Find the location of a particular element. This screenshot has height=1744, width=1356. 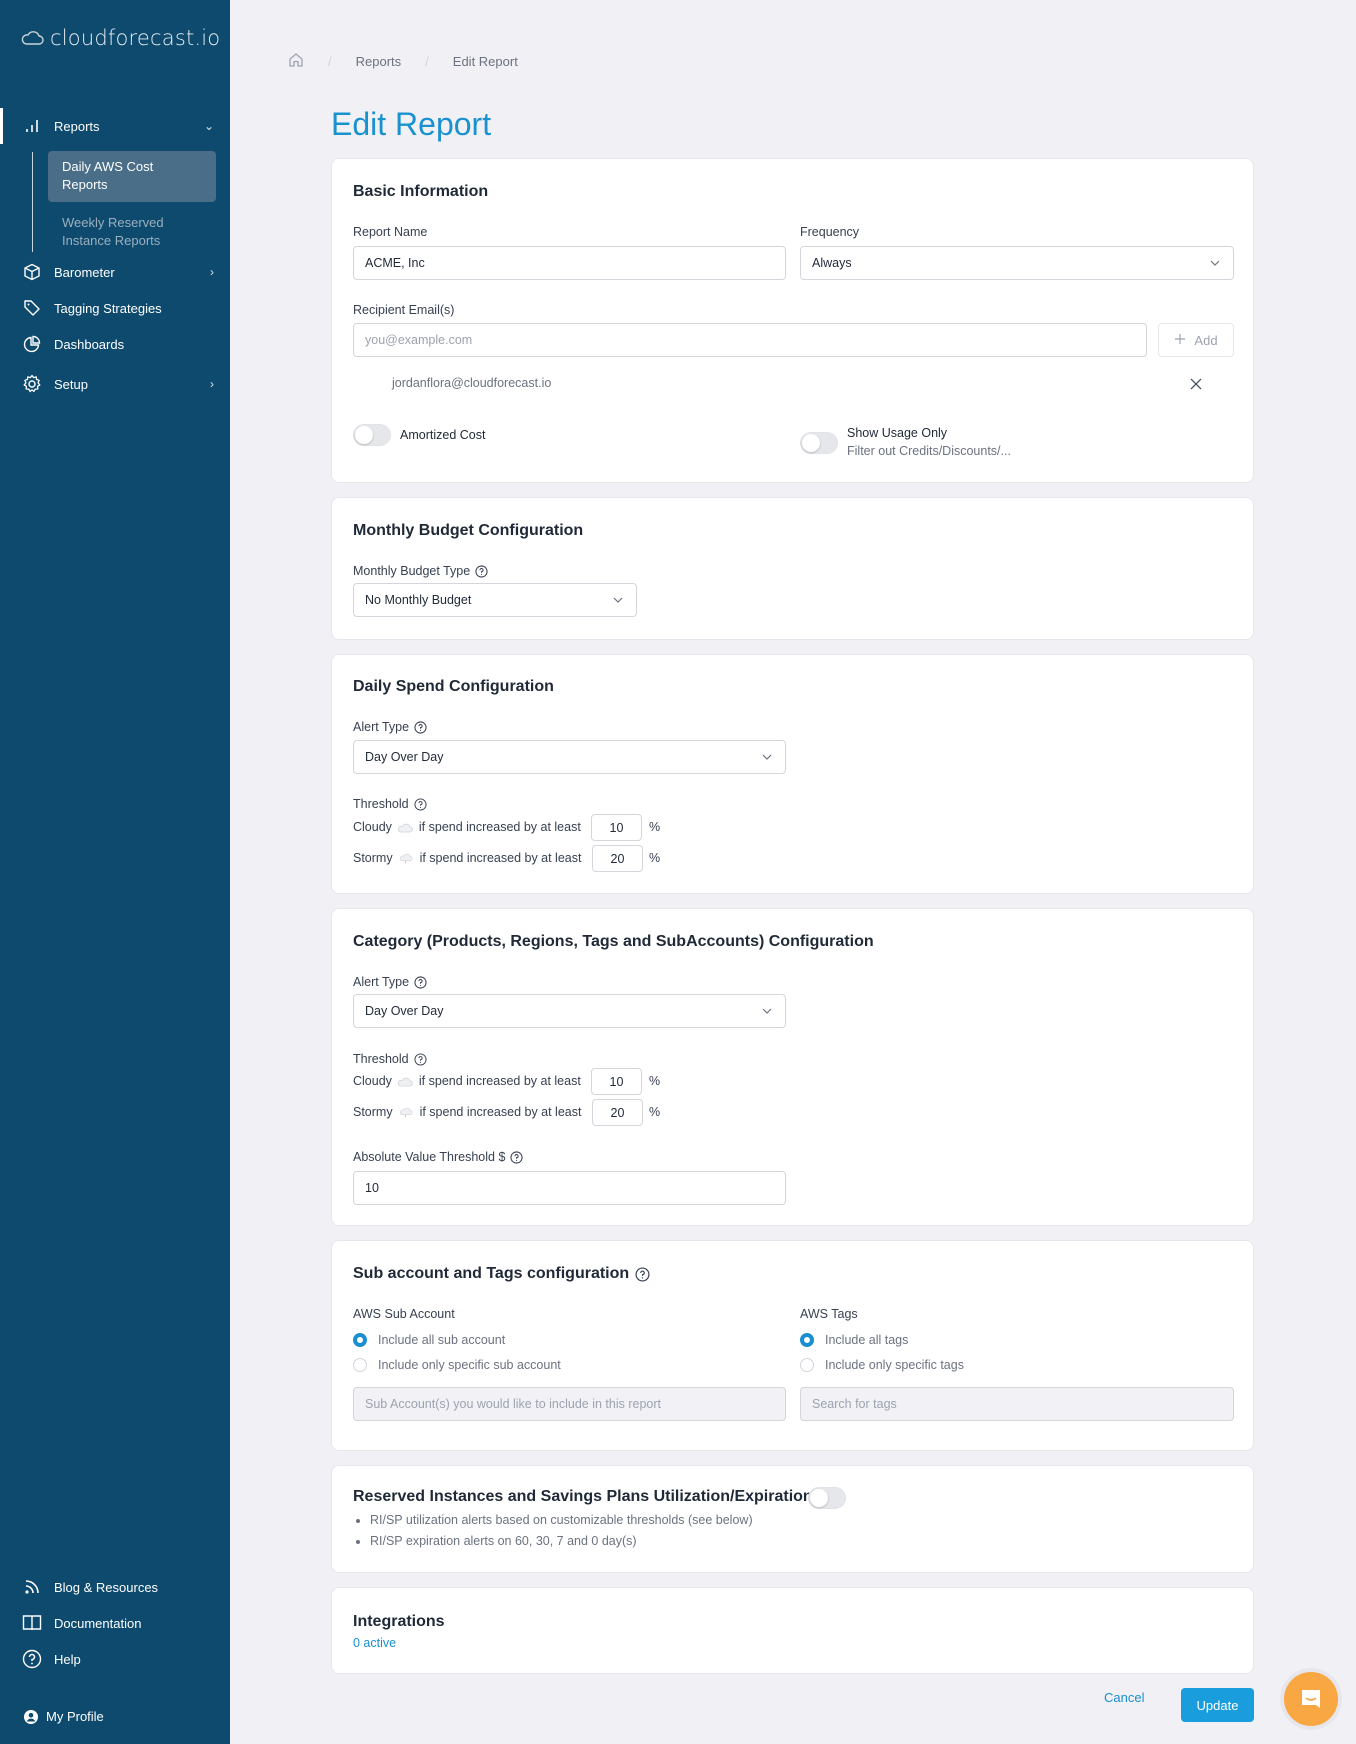

integrations-card: Integrations 0 active is located at coordinates (792, 1630).